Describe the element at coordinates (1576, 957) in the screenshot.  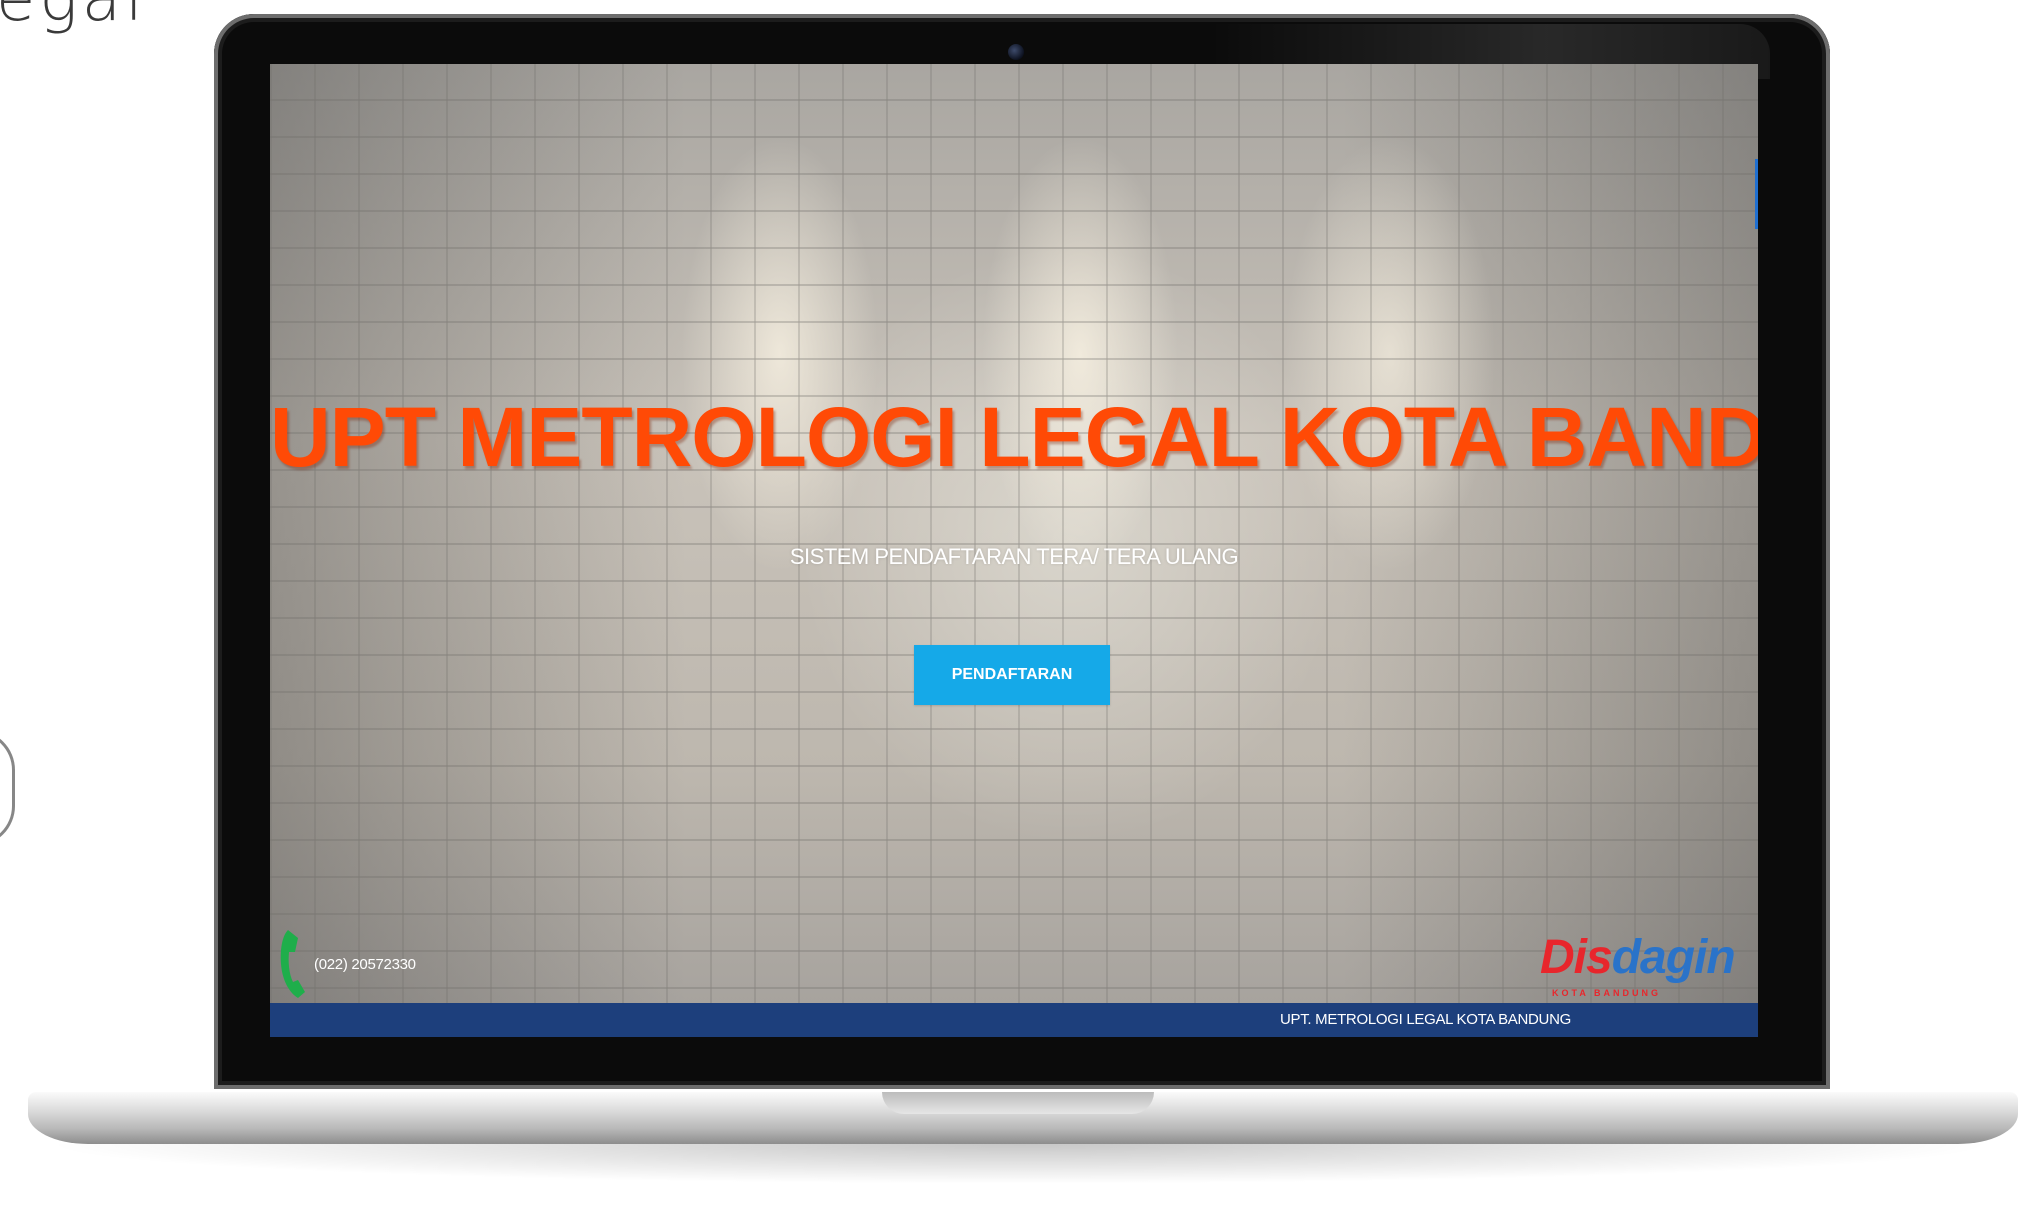
I see `logo-text-dis: Dis` at that location.